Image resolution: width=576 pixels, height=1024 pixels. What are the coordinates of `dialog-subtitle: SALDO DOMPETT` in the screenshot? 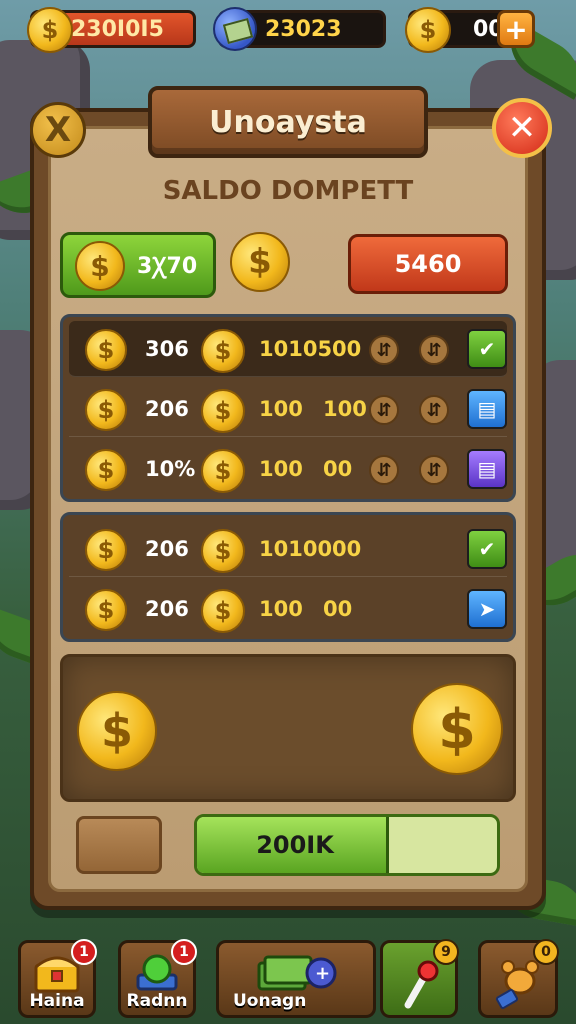 It's located at (288, 191).